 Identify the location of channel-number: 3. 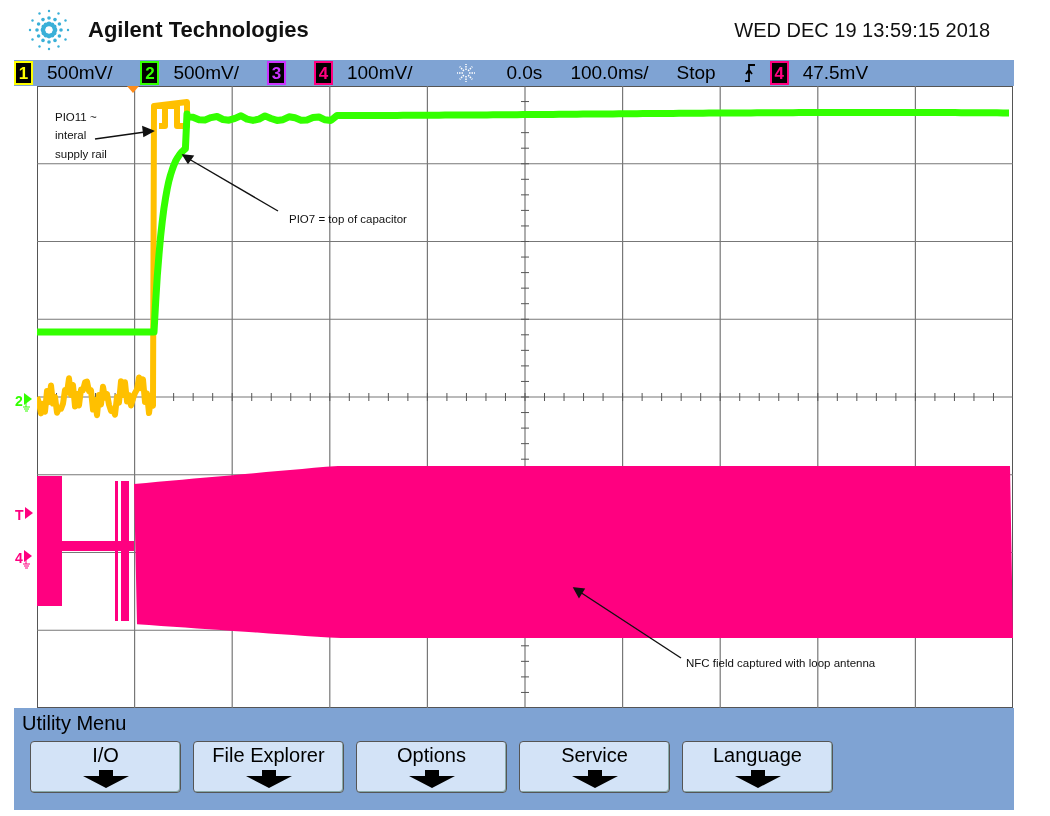
(276, 73).